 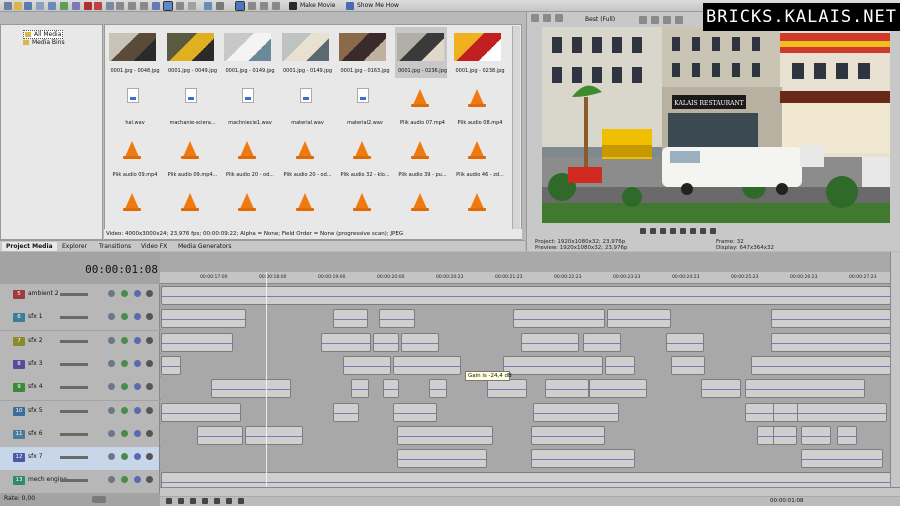 What do you see at coordinates (220, 6) in the screenshot?
I see `lock-envelopes-icon` at bounding box center [220, 6].